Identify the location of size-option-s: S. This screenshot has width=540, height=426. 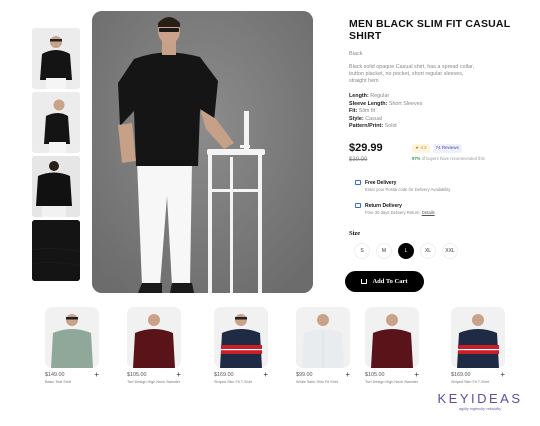
(362, 250).